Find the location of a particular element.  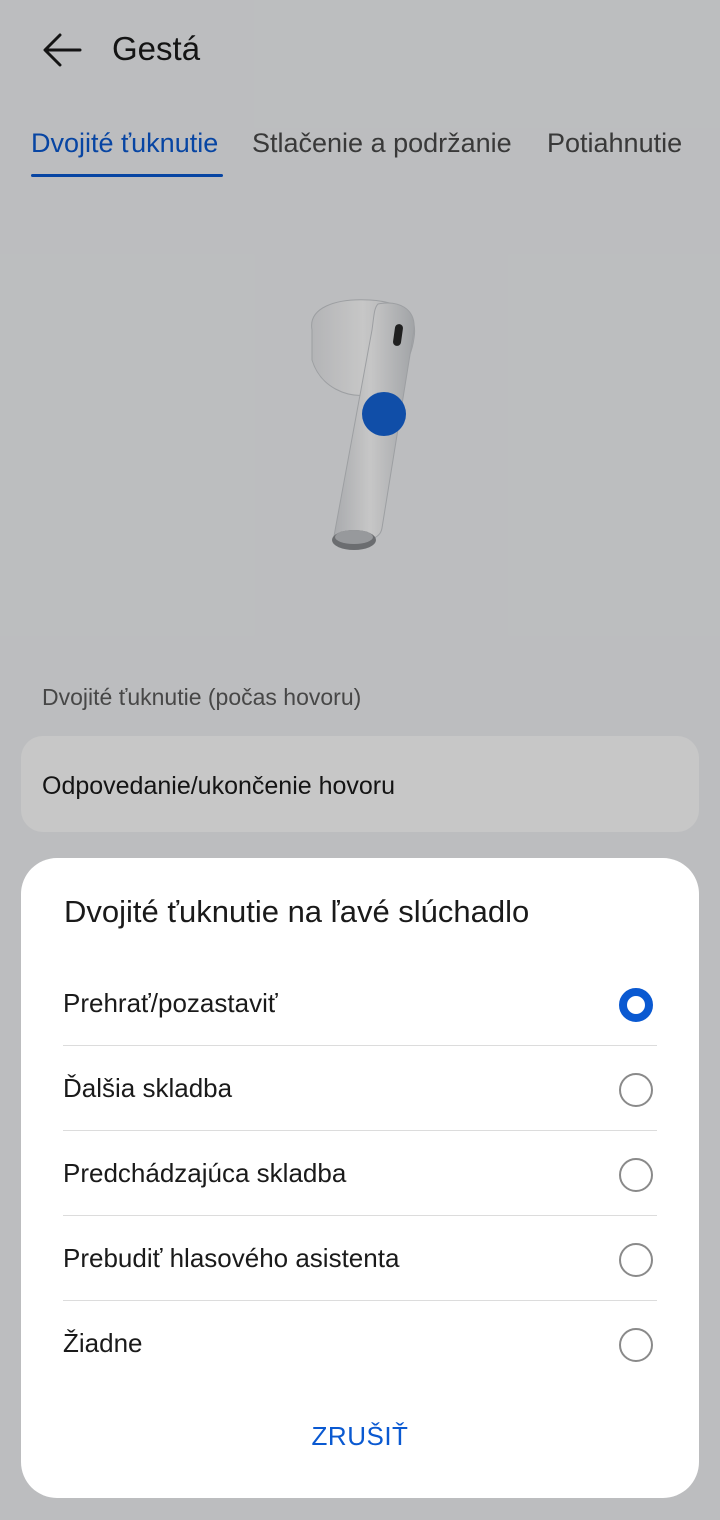

dialog-title: Dvojité ťuknutie na ľavé slúchadlo is located at coordinates (297, 911).